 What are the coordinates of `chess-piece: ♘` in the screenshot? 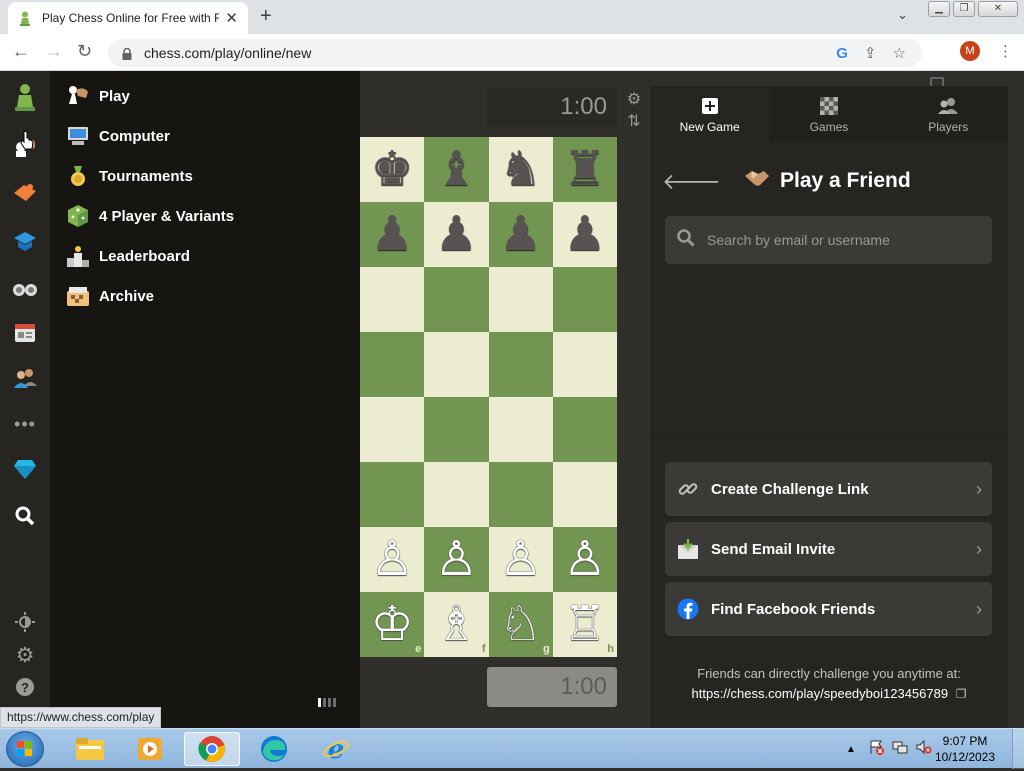 It's located at (520, 624).